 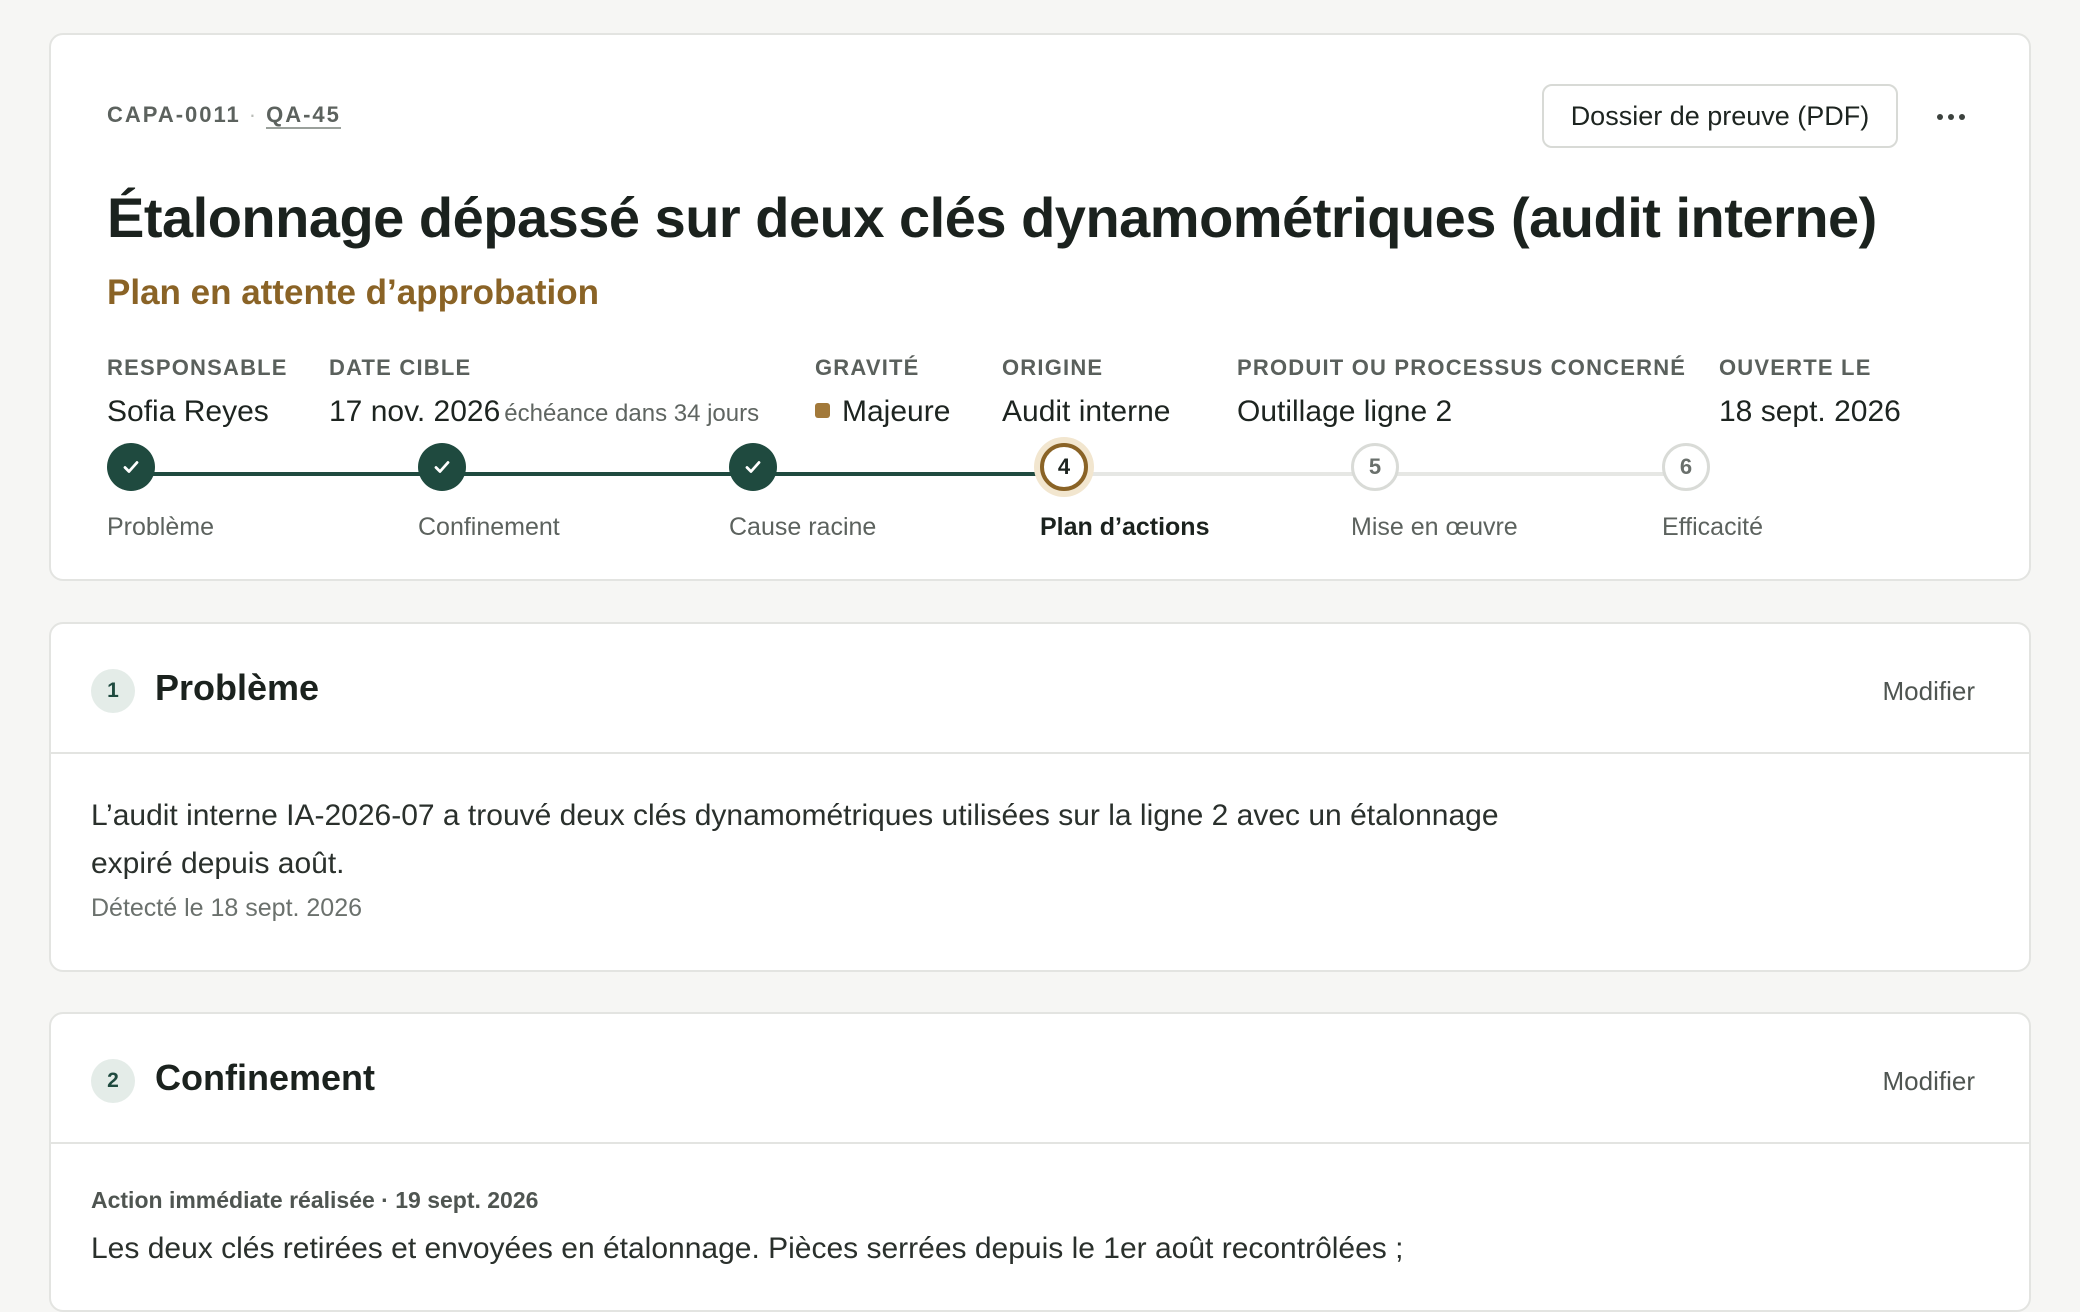 What do you see at coordinates (113, 1081) in the screenshot?
I see `section-number: 2` at bounding box center [113, 1081].